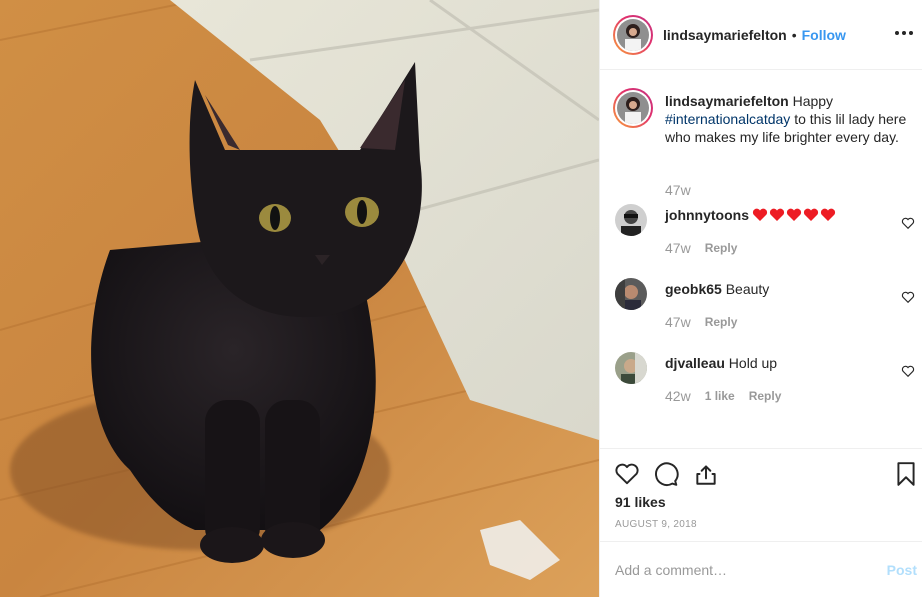 The height and width of the screenshot is (597, 922). What do you see at coordinates (824, 35) in the screenshot?
I see `follow-button: Follow` at bounding box center [824, 35].